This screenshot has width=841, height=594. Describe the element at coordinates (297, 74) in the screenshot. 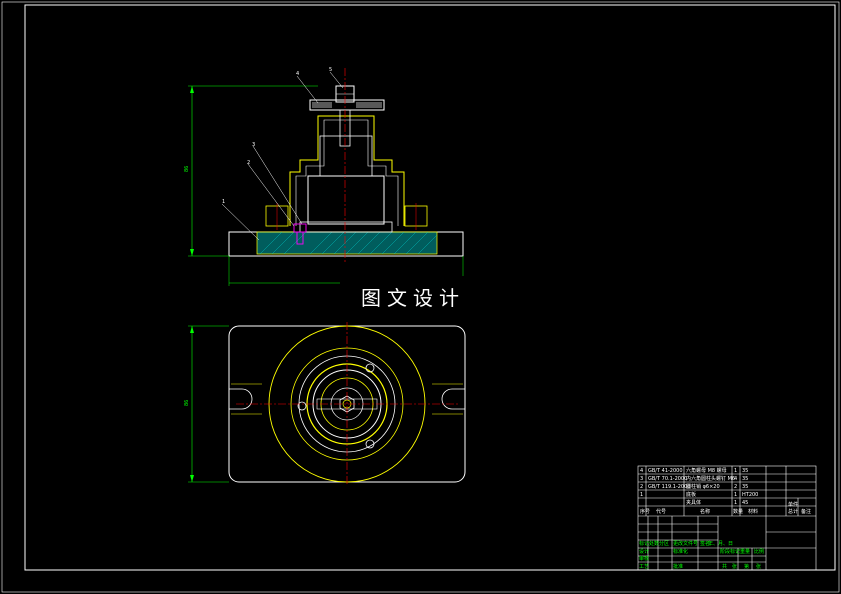

I see `balloon-4: 4` at that location.